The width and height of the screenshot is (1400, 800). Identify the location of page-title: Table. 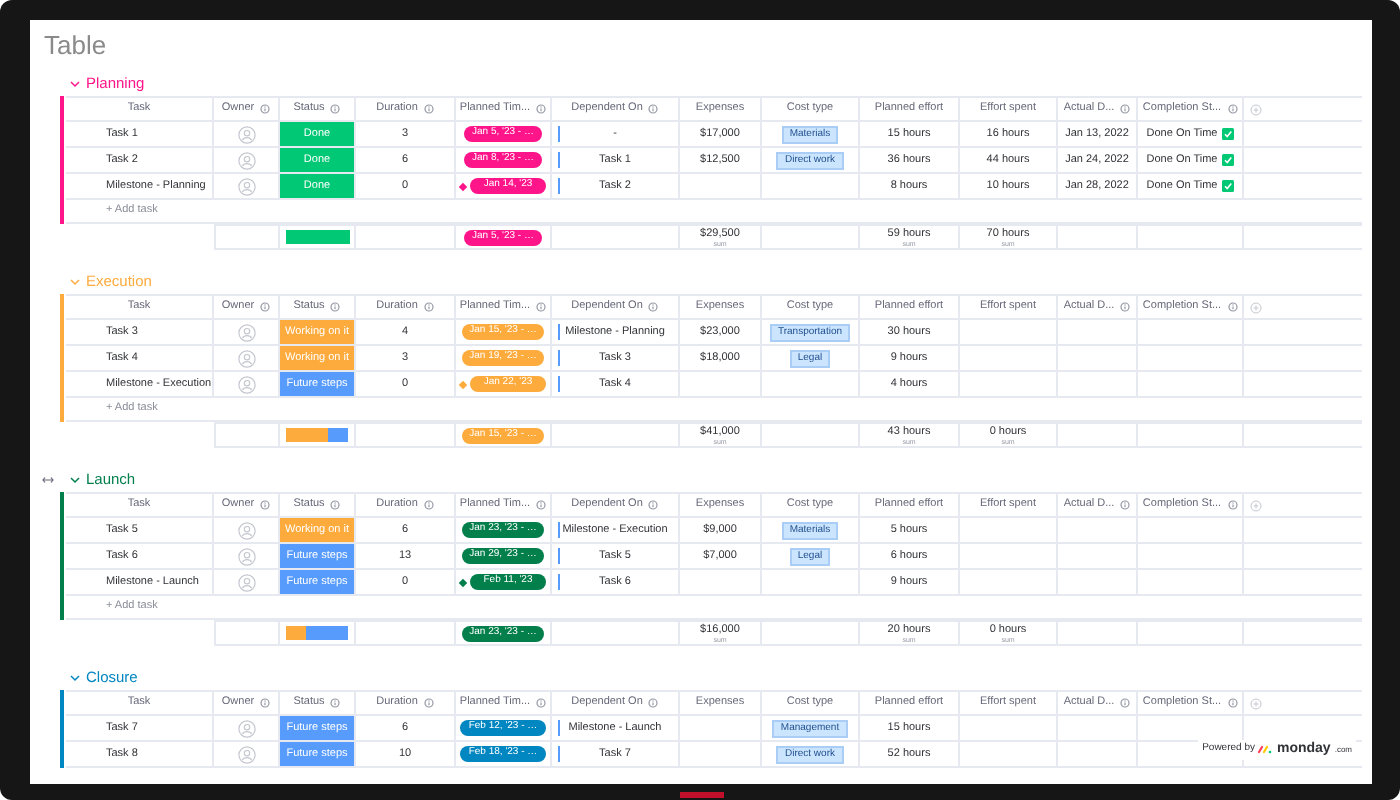
(75, 46).